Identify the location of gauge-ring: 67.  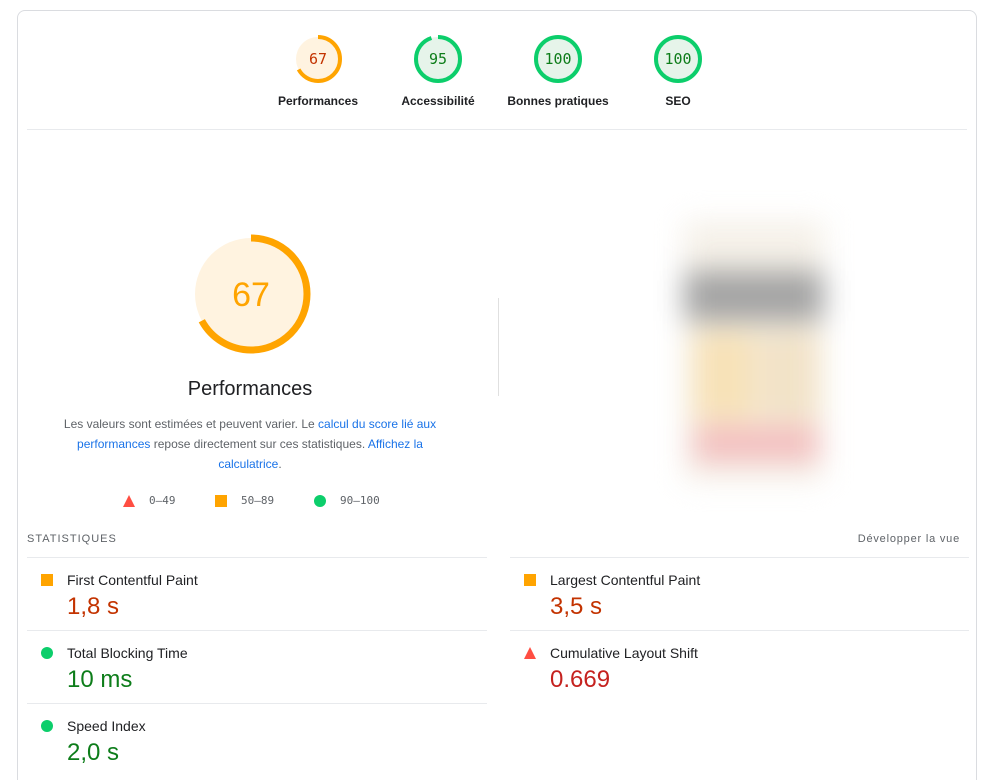
(318, 59).